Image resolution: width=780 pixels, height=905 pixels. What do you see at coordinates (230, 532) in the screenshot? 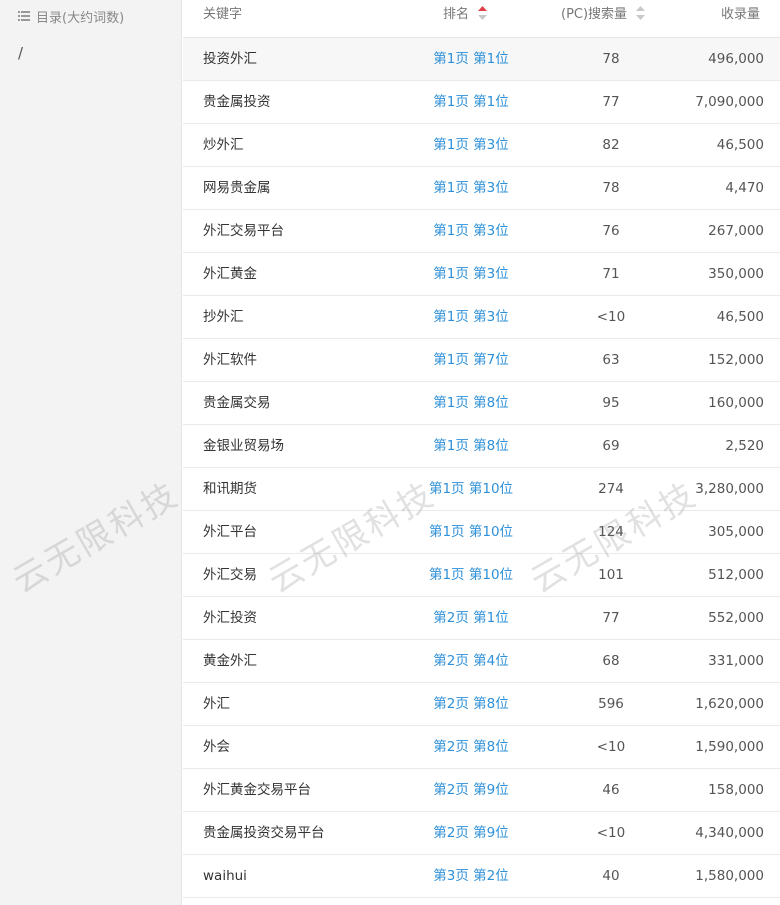
I see `keyword-cell: 外汇平台` at bounding box center [230, 532].